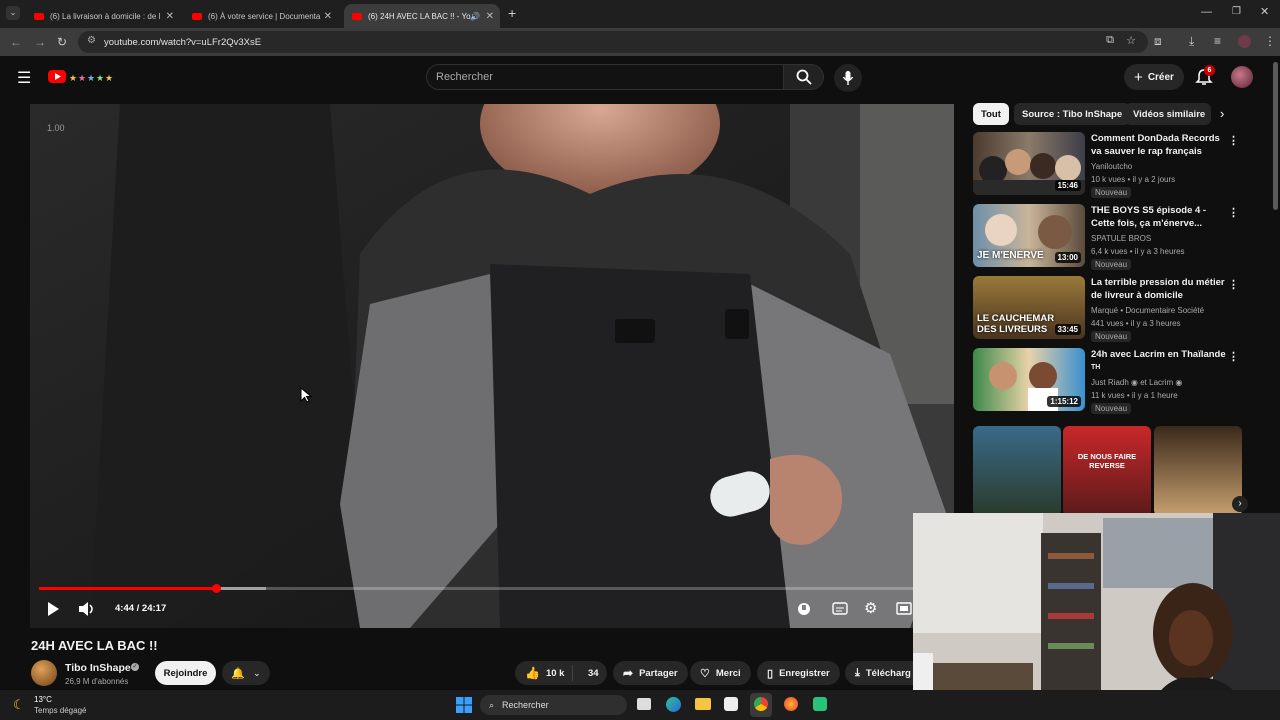 The width and height of the screenshot is (1280, 720). Describe the element at coordinates (605, 77) in the screenshot. I see `search-input: Rechercher` at that location.